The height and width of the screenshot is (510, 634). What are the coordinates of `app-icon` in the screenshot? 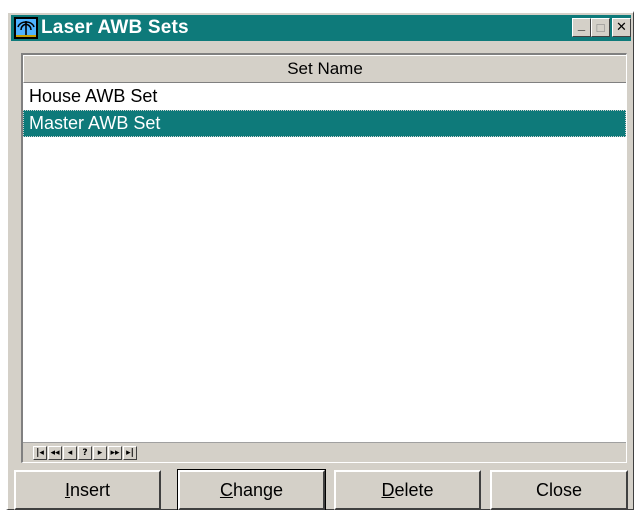 It's located at (26, 28).